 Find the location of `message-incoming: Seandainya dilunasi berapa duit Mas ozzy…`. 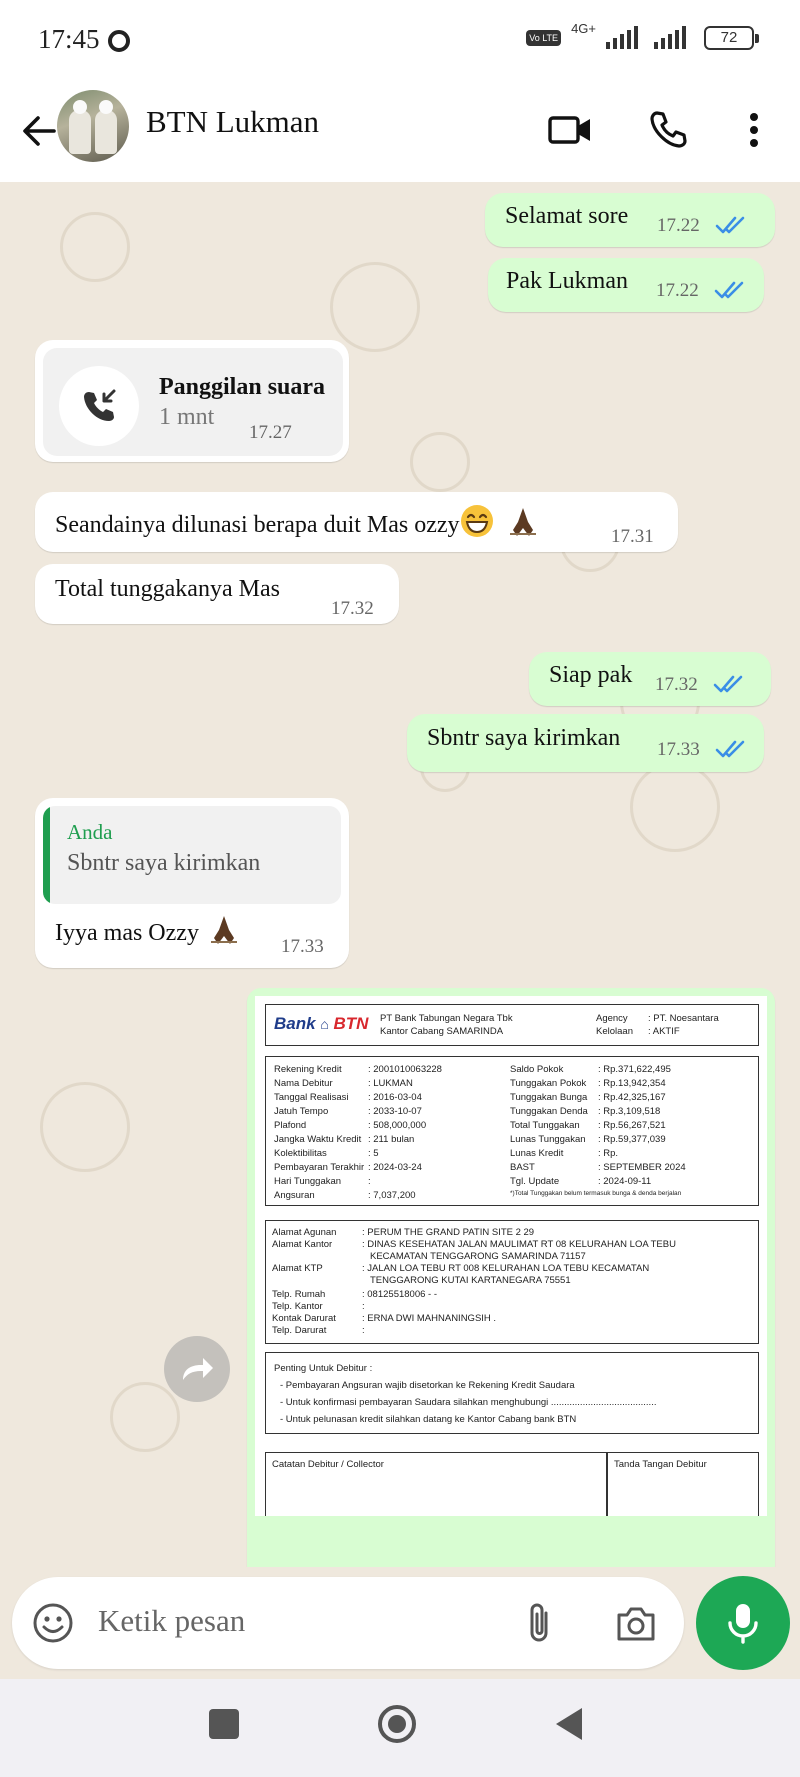

message-incoming: Seandainya dilunasi berapa duit Mas ozzy… is located at coordinates (356, 522).